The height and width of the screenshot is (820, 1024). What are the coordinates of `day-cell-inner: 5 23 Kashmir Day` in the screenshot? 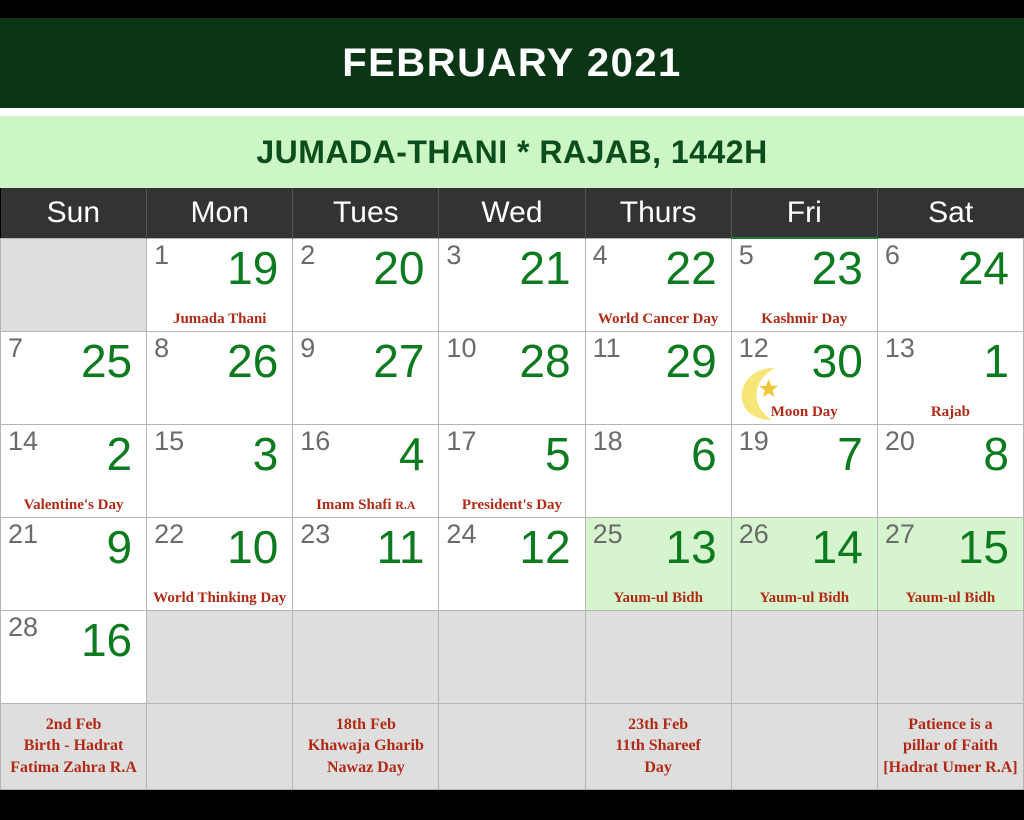 It's located at (804, 285).